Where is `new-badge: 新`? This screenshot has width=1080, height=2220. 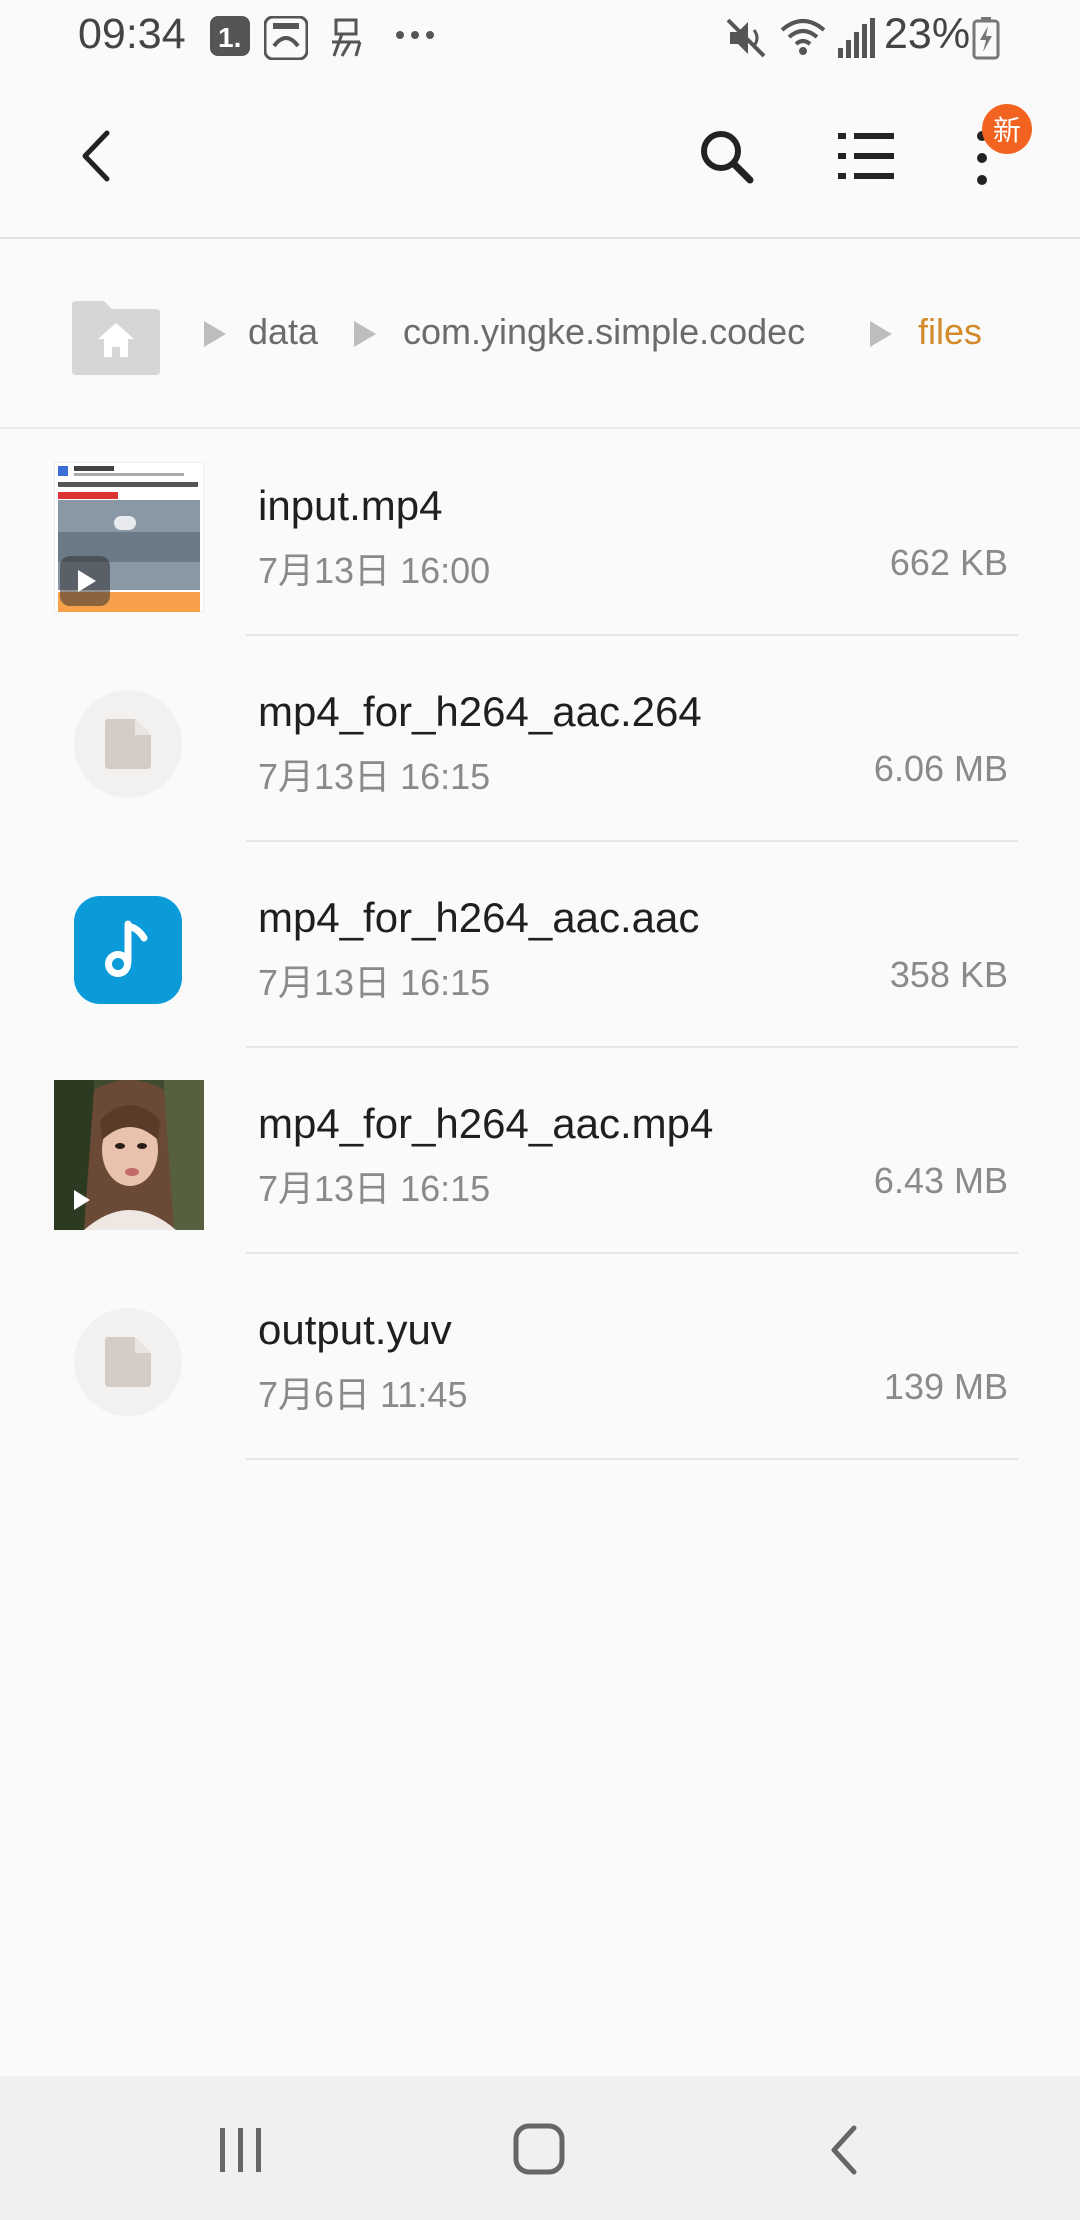 new-badge: 新 is located at coordinates (1007, 129).